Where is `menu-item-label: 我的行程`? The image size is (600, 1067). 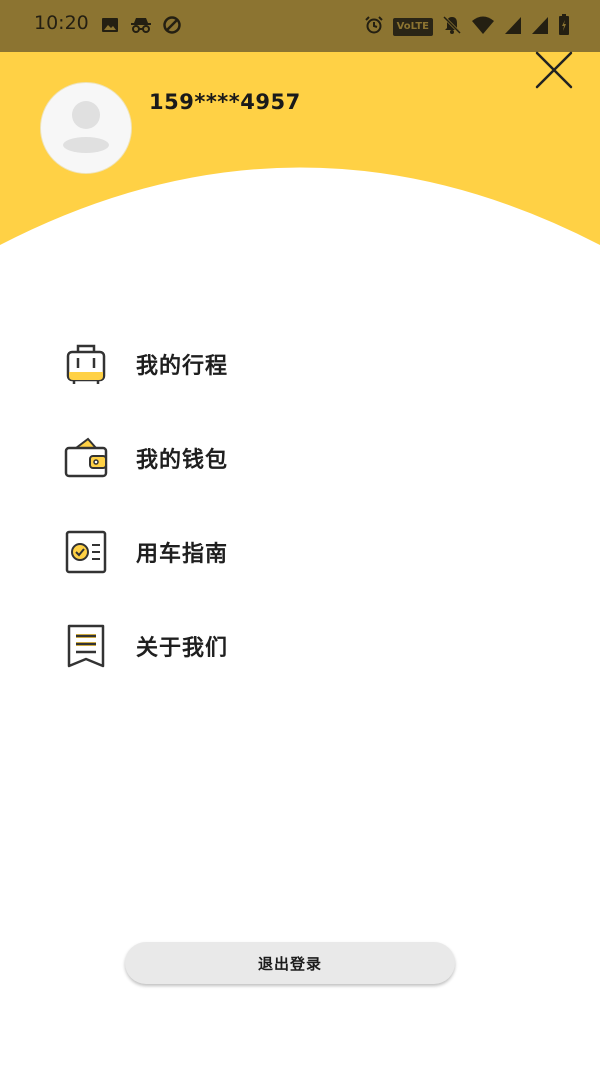
menu-item-label: 我的行程 is located at coordinates (182, 366).